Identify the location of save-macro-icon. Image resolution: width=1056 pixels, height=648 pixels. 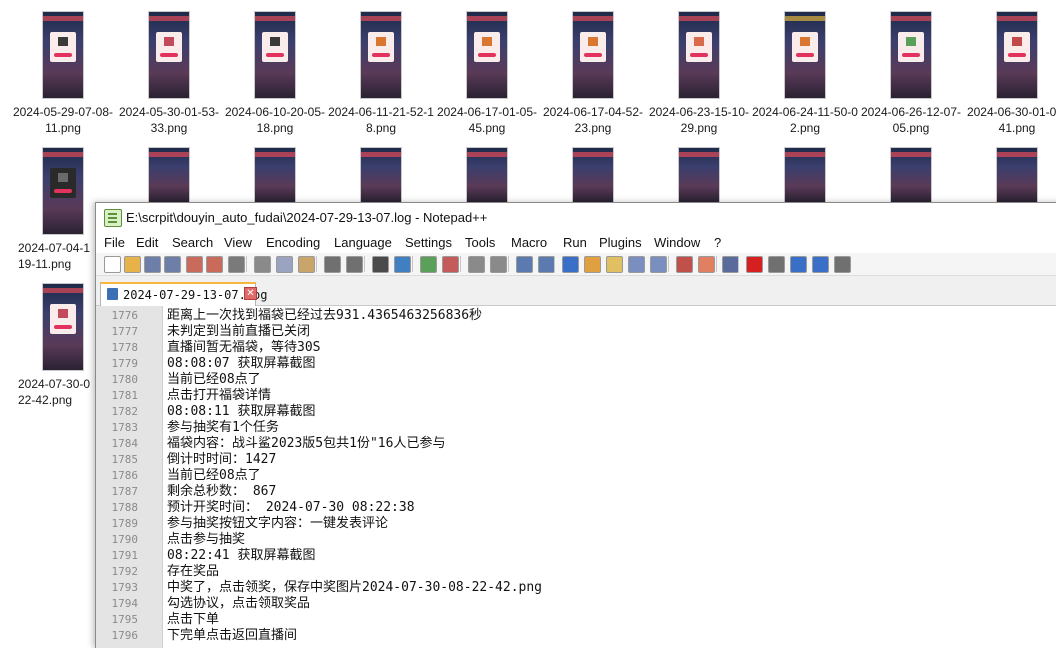
(842, 264).